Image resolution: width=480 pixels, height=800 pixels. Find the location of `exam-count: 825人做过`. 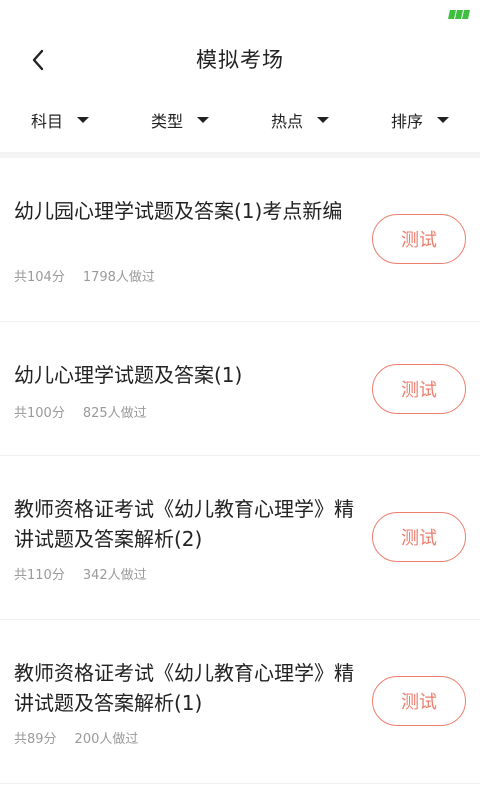

exam-count: 825人做过 is located at coordinates (114, 413).